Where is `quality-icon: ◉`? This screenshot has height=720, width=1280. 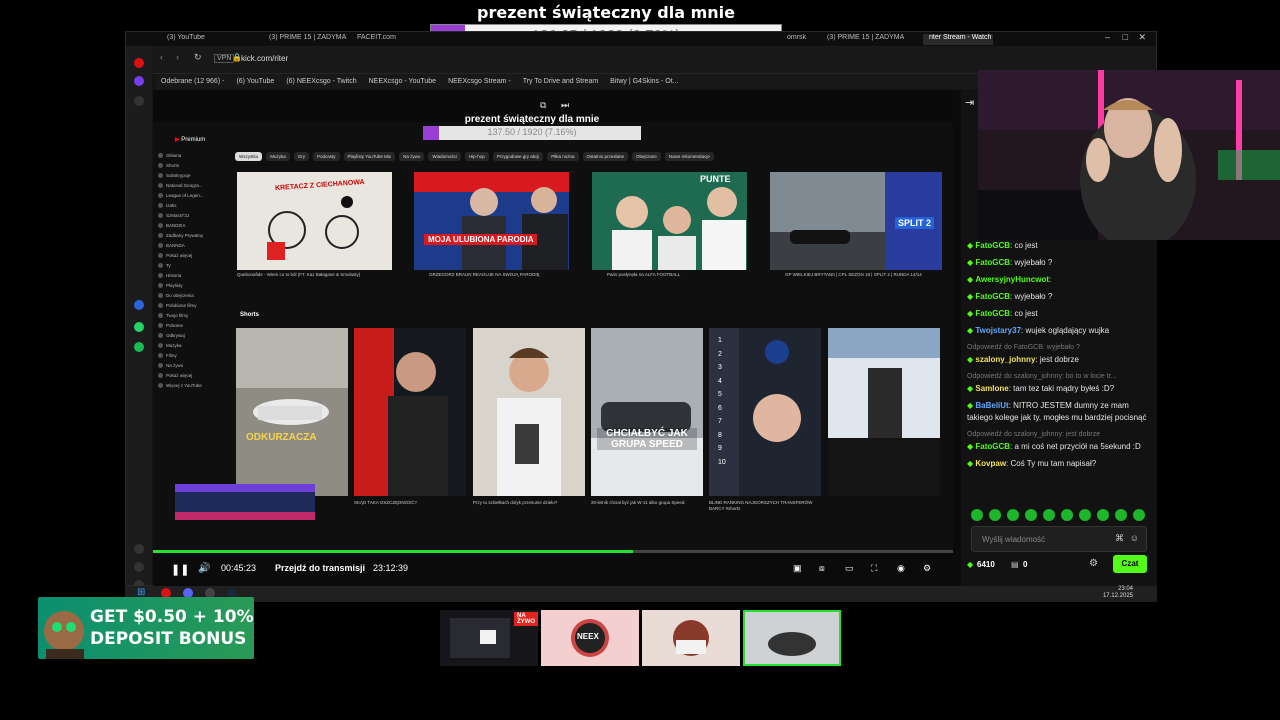
quality-icon: ◉ is located at coordinates (901, 568).